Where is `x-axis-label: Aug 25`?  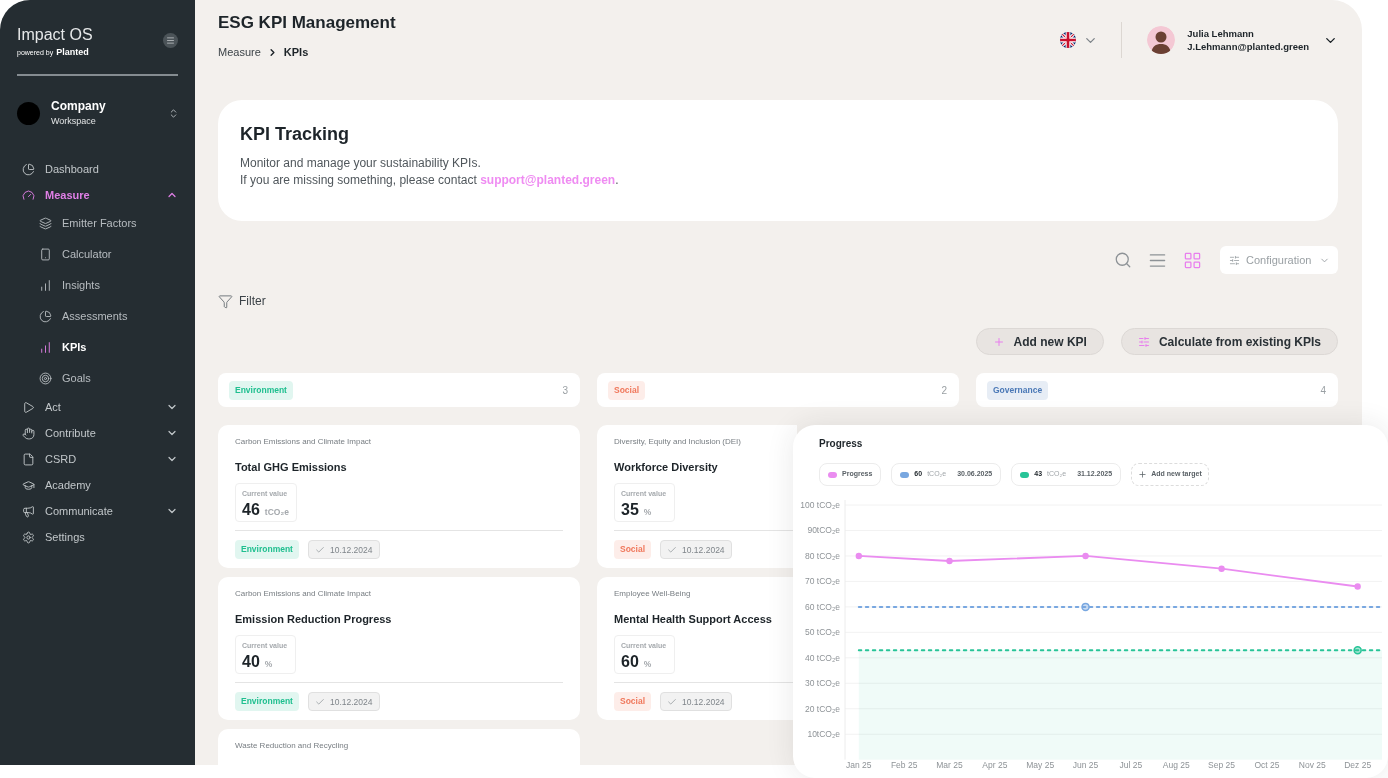
x-axis-label: Aug 25 is located at coordinates (1176, 765).